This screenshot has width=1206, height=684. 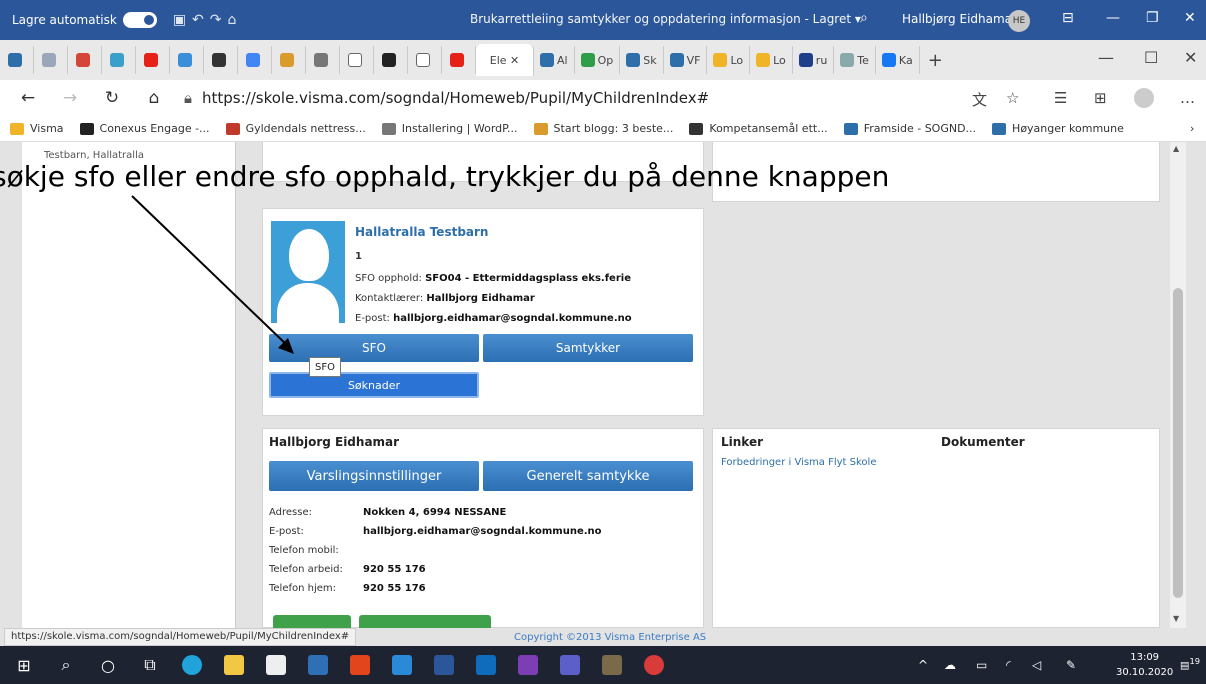 I want to click on file-explorer-icon, so click(x=234, y=665).